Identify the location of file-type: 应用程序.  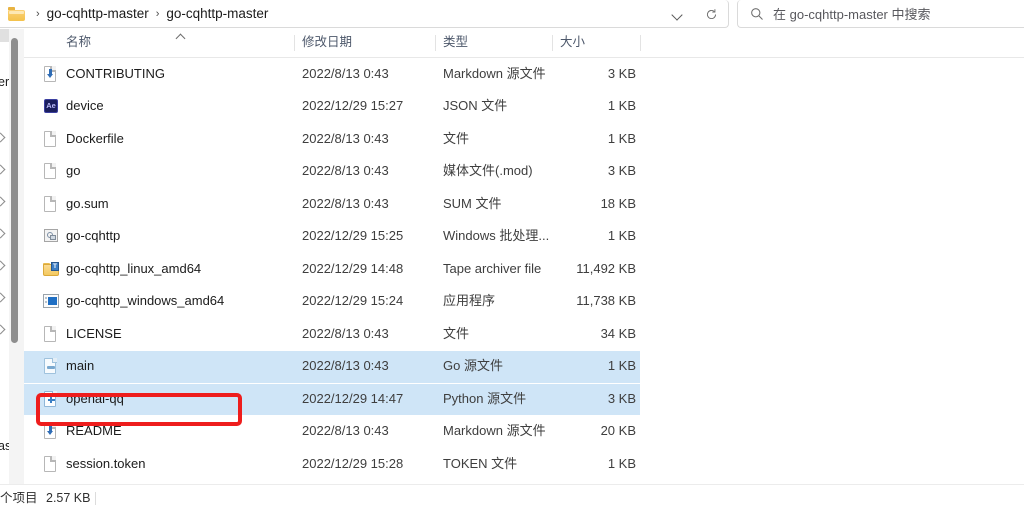
(469, 300).